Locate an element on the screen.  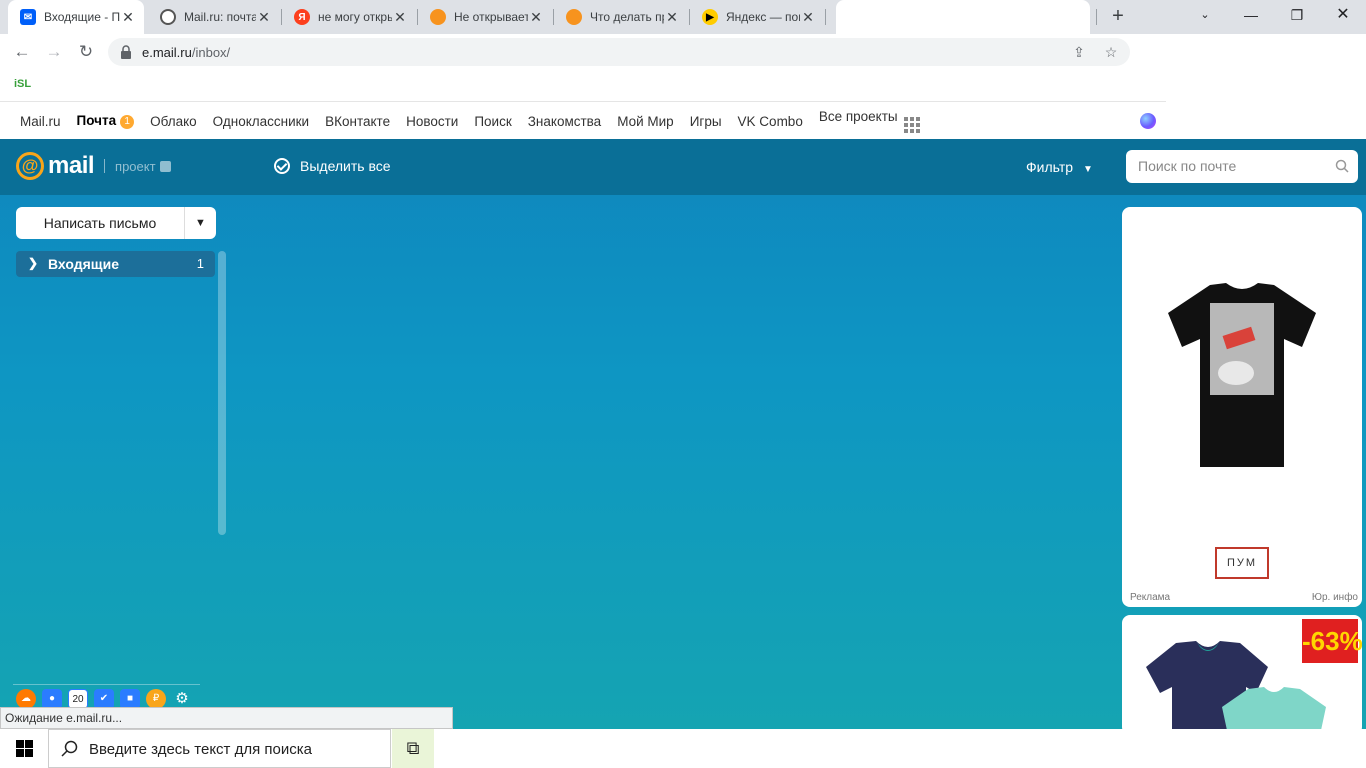
at-logo-icon: @ is located at coordinates (30, 166).